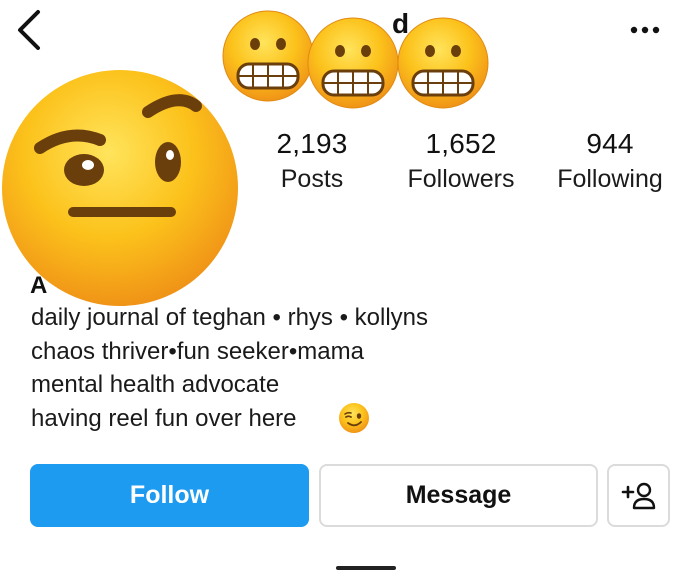  Describe the element at coordinates (610, 143) in the screenshot. I see `stat-following-count: 944` at that location.